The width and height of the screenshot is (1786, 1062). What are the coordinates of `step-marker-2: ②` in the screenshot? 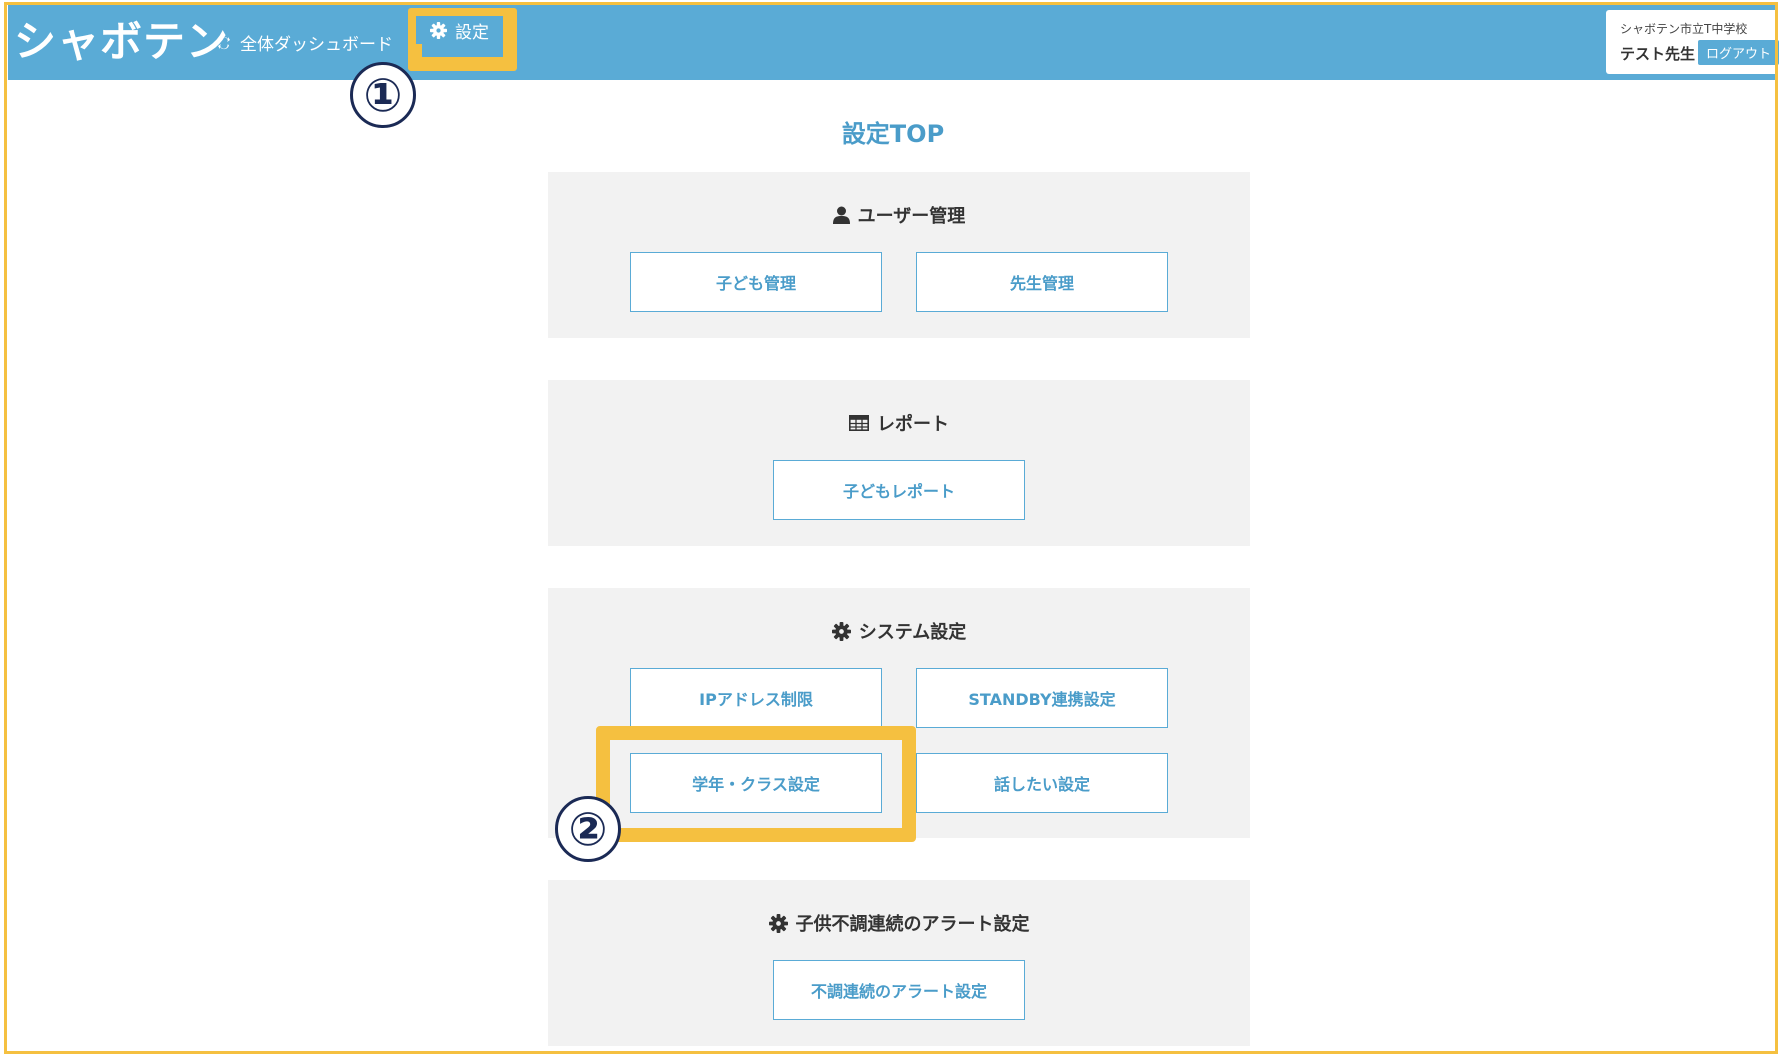 It's located at (588, 829).